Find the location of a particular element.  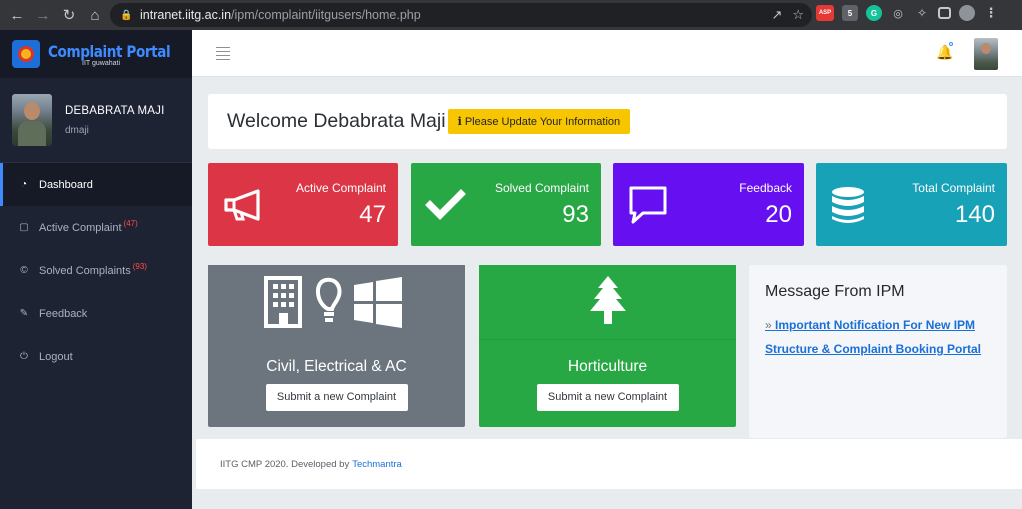

notification-dot is located at coordinates (951, 44).